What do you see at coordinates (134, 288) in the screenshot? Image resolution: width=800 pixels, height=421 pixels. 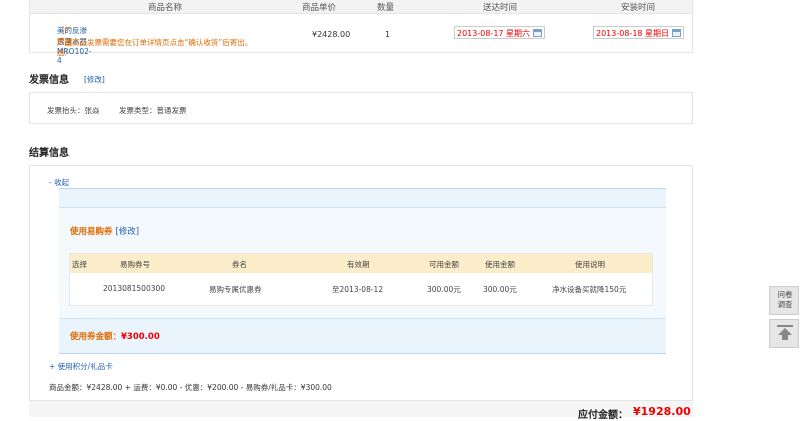 I see `coupon-number: 2013081500300` at bounding box center [134, 288].